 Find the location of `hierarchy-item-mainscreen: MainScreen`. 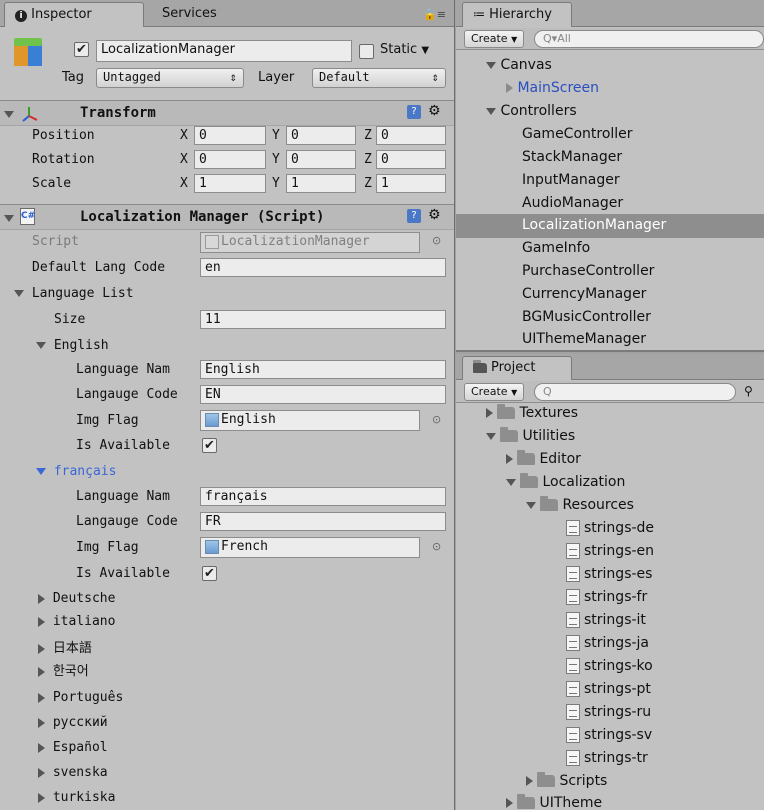

hierarchy-item-mainscreen: MainScreen is located at coordinates (552, 88).